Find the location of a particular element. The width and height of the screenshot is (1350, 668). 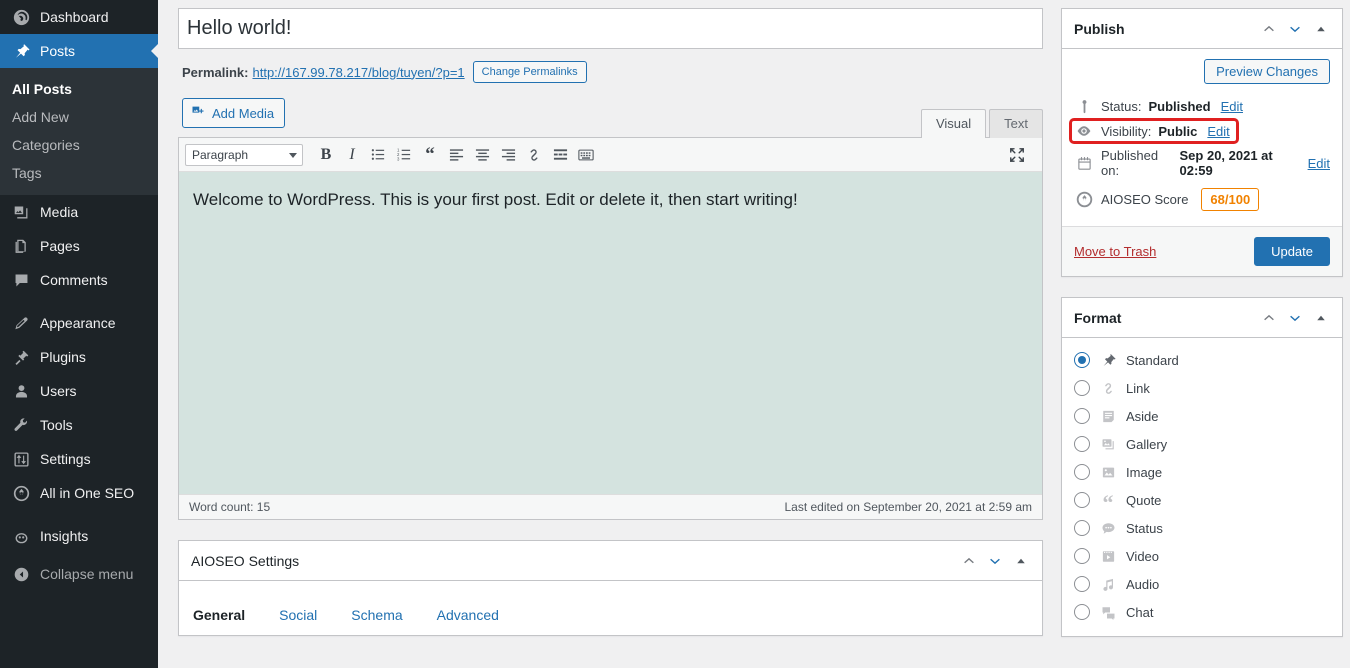

word-count: Word count: 15 is located at coordinates (230, 507).